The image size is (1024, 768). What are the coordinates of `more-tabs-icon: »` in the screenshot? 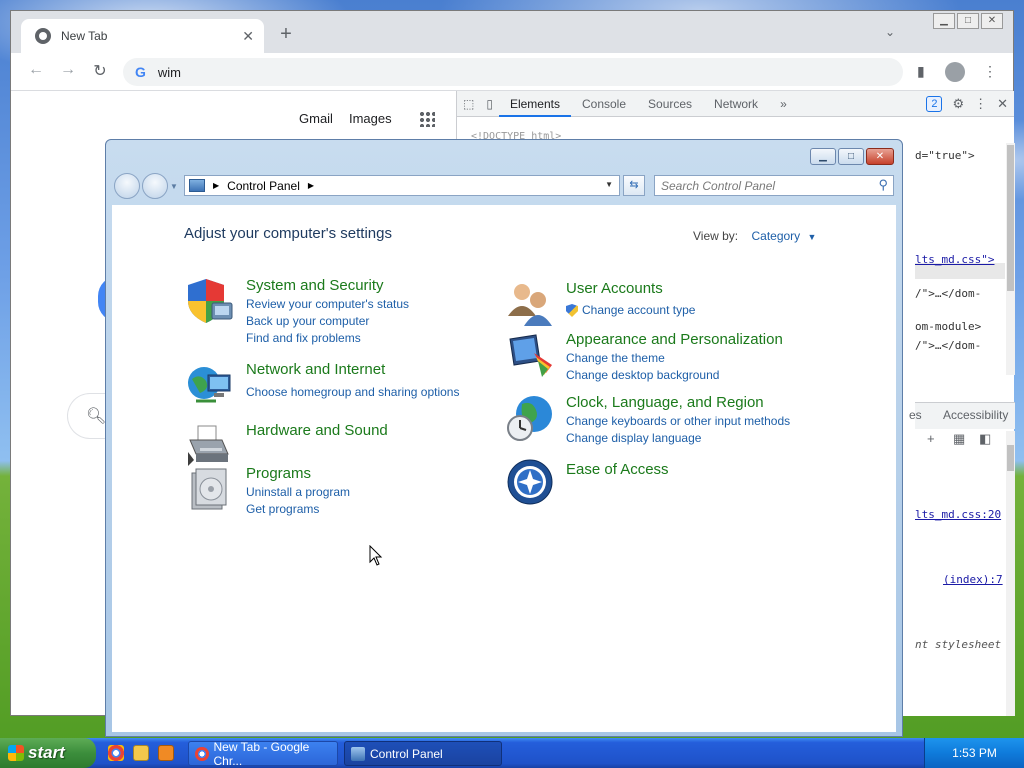 It's located at (783, 104).